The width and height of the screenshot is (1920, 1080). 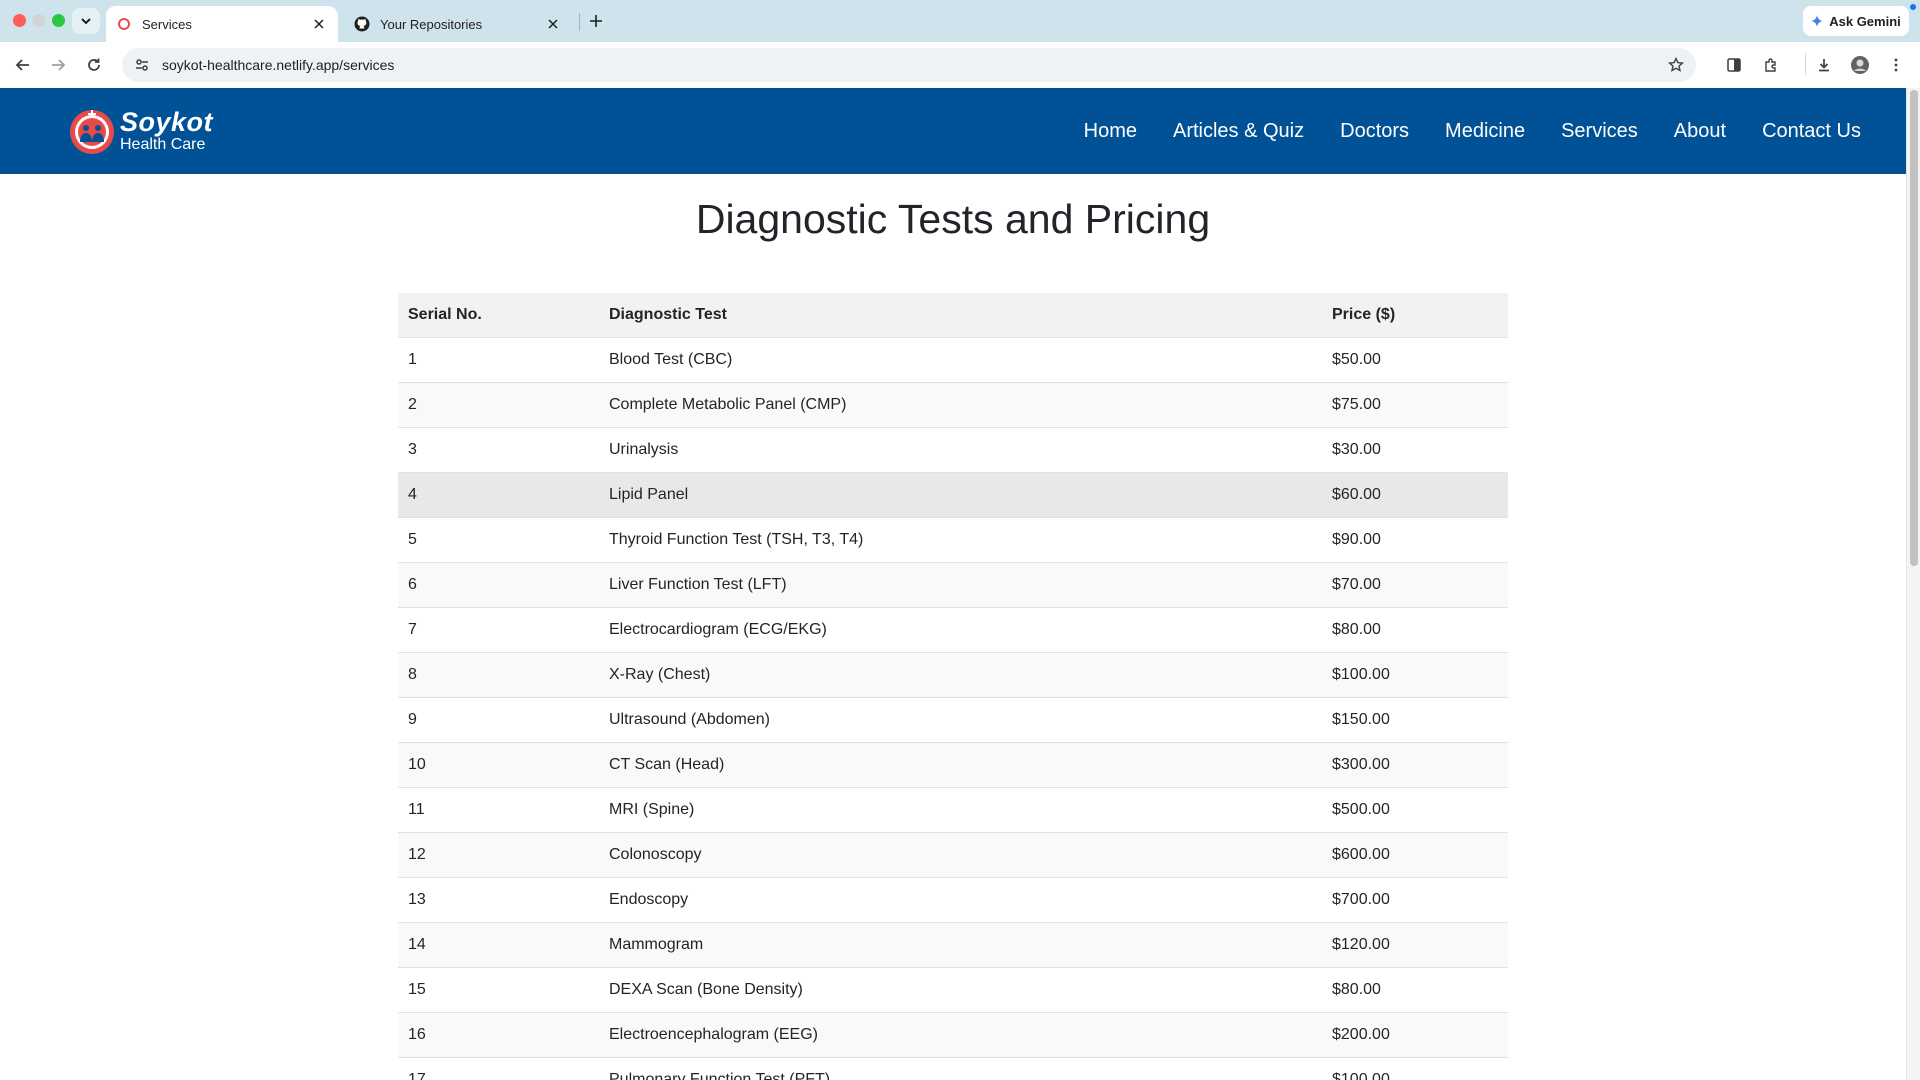 What do you see at coordinates (1415, 450) in the screenshot?
I see `price-cell: $30.00` at bounding box center [1415, 450].